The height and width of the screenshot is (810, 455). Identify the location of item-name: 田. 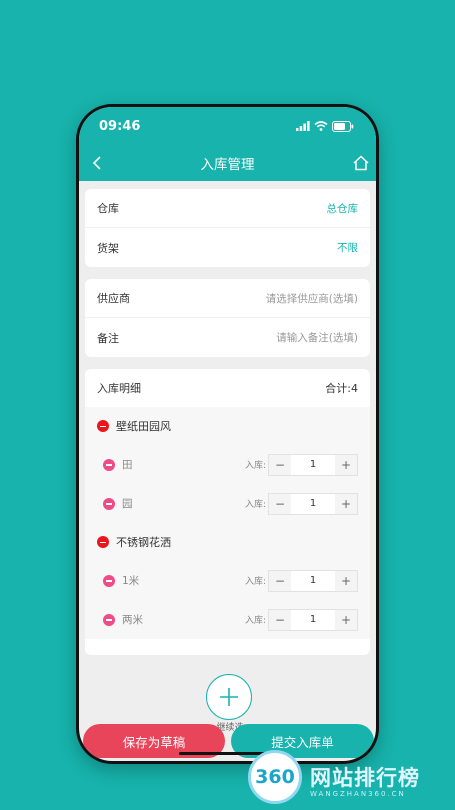
(127, 465).